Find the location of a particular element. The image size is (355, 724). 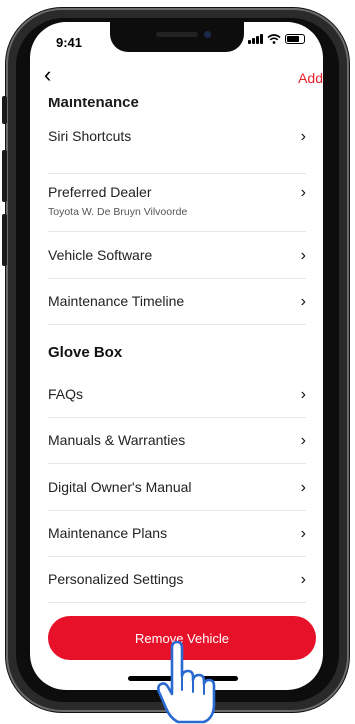

signal-icon is located at coordinates (255, 39).